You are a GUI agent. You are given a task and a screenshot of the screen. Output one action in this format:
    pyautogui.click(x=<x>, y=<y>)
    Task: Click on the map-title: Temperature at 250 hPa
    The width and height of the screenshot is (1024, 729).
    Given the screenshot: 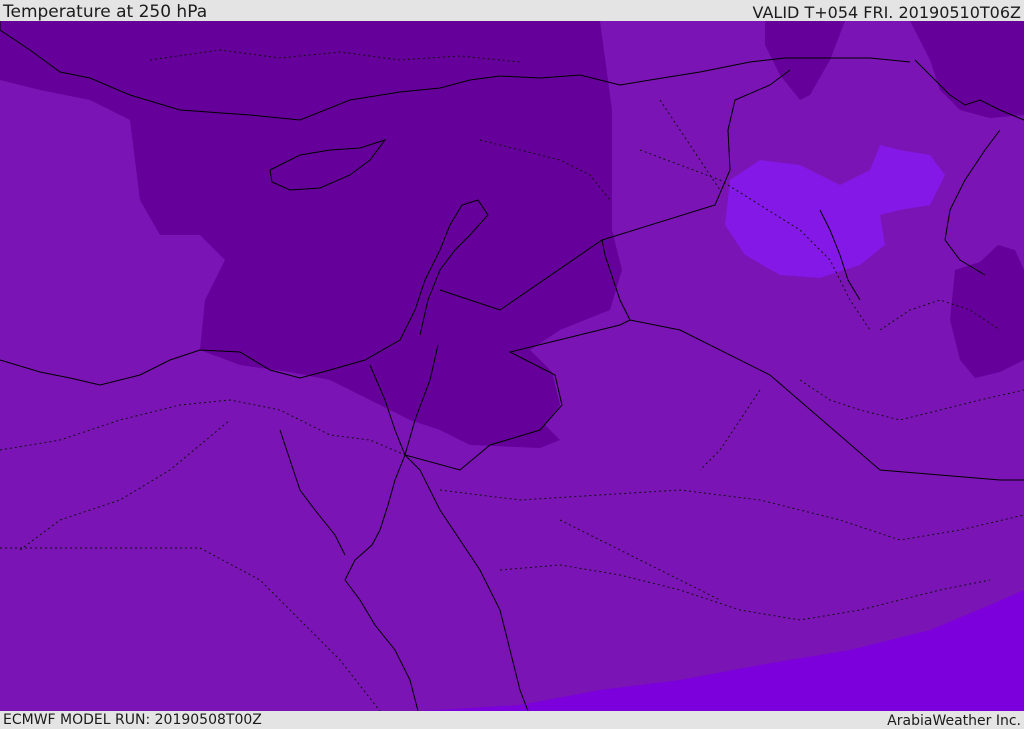 What is the action you would take?
    pyautogui.click(x=105, y=12)
    